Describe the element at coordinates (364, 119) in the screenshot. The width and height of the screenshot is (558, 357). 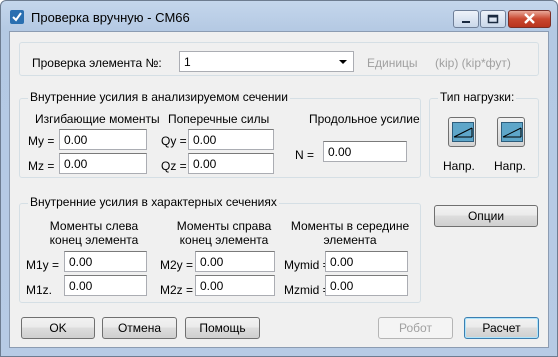
I see `axial-force-header: Продольное усилие` at that location.